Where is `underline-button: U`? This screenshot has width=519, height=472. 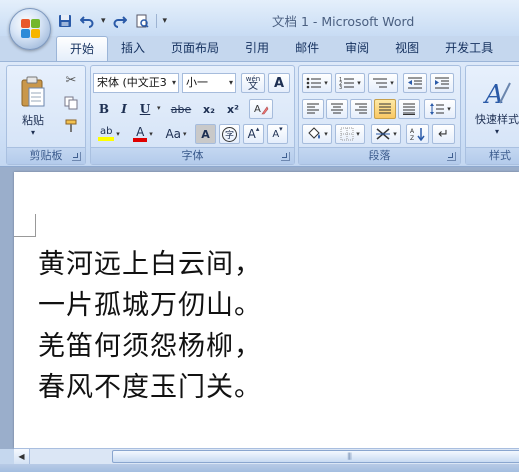 underline-button: U is located at coordinates (145, 109).